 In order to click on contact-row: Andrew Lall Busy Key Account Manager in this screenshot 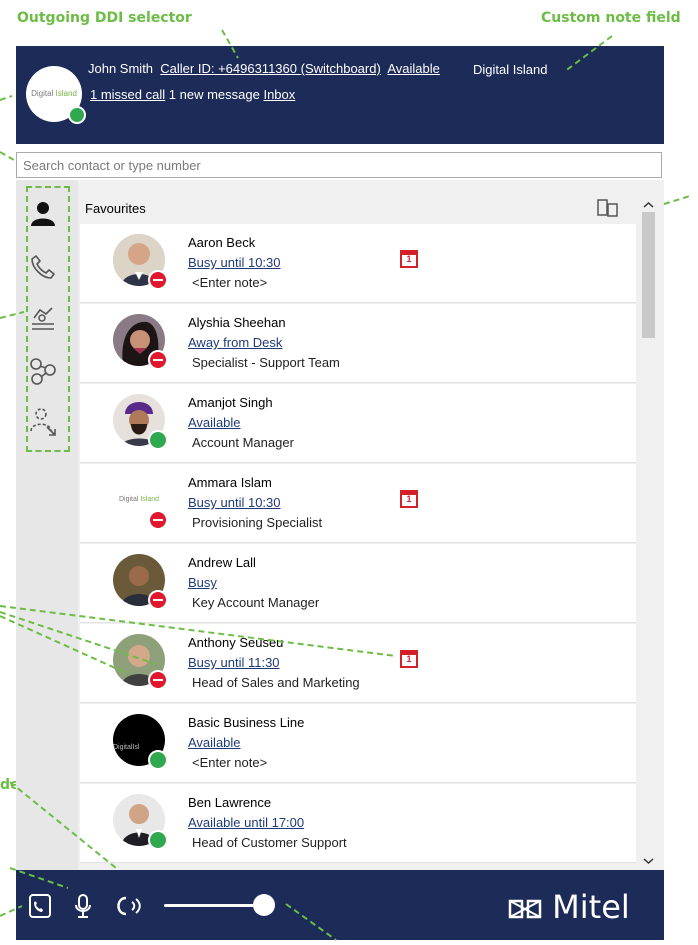, I will do `click(358, 583)`.